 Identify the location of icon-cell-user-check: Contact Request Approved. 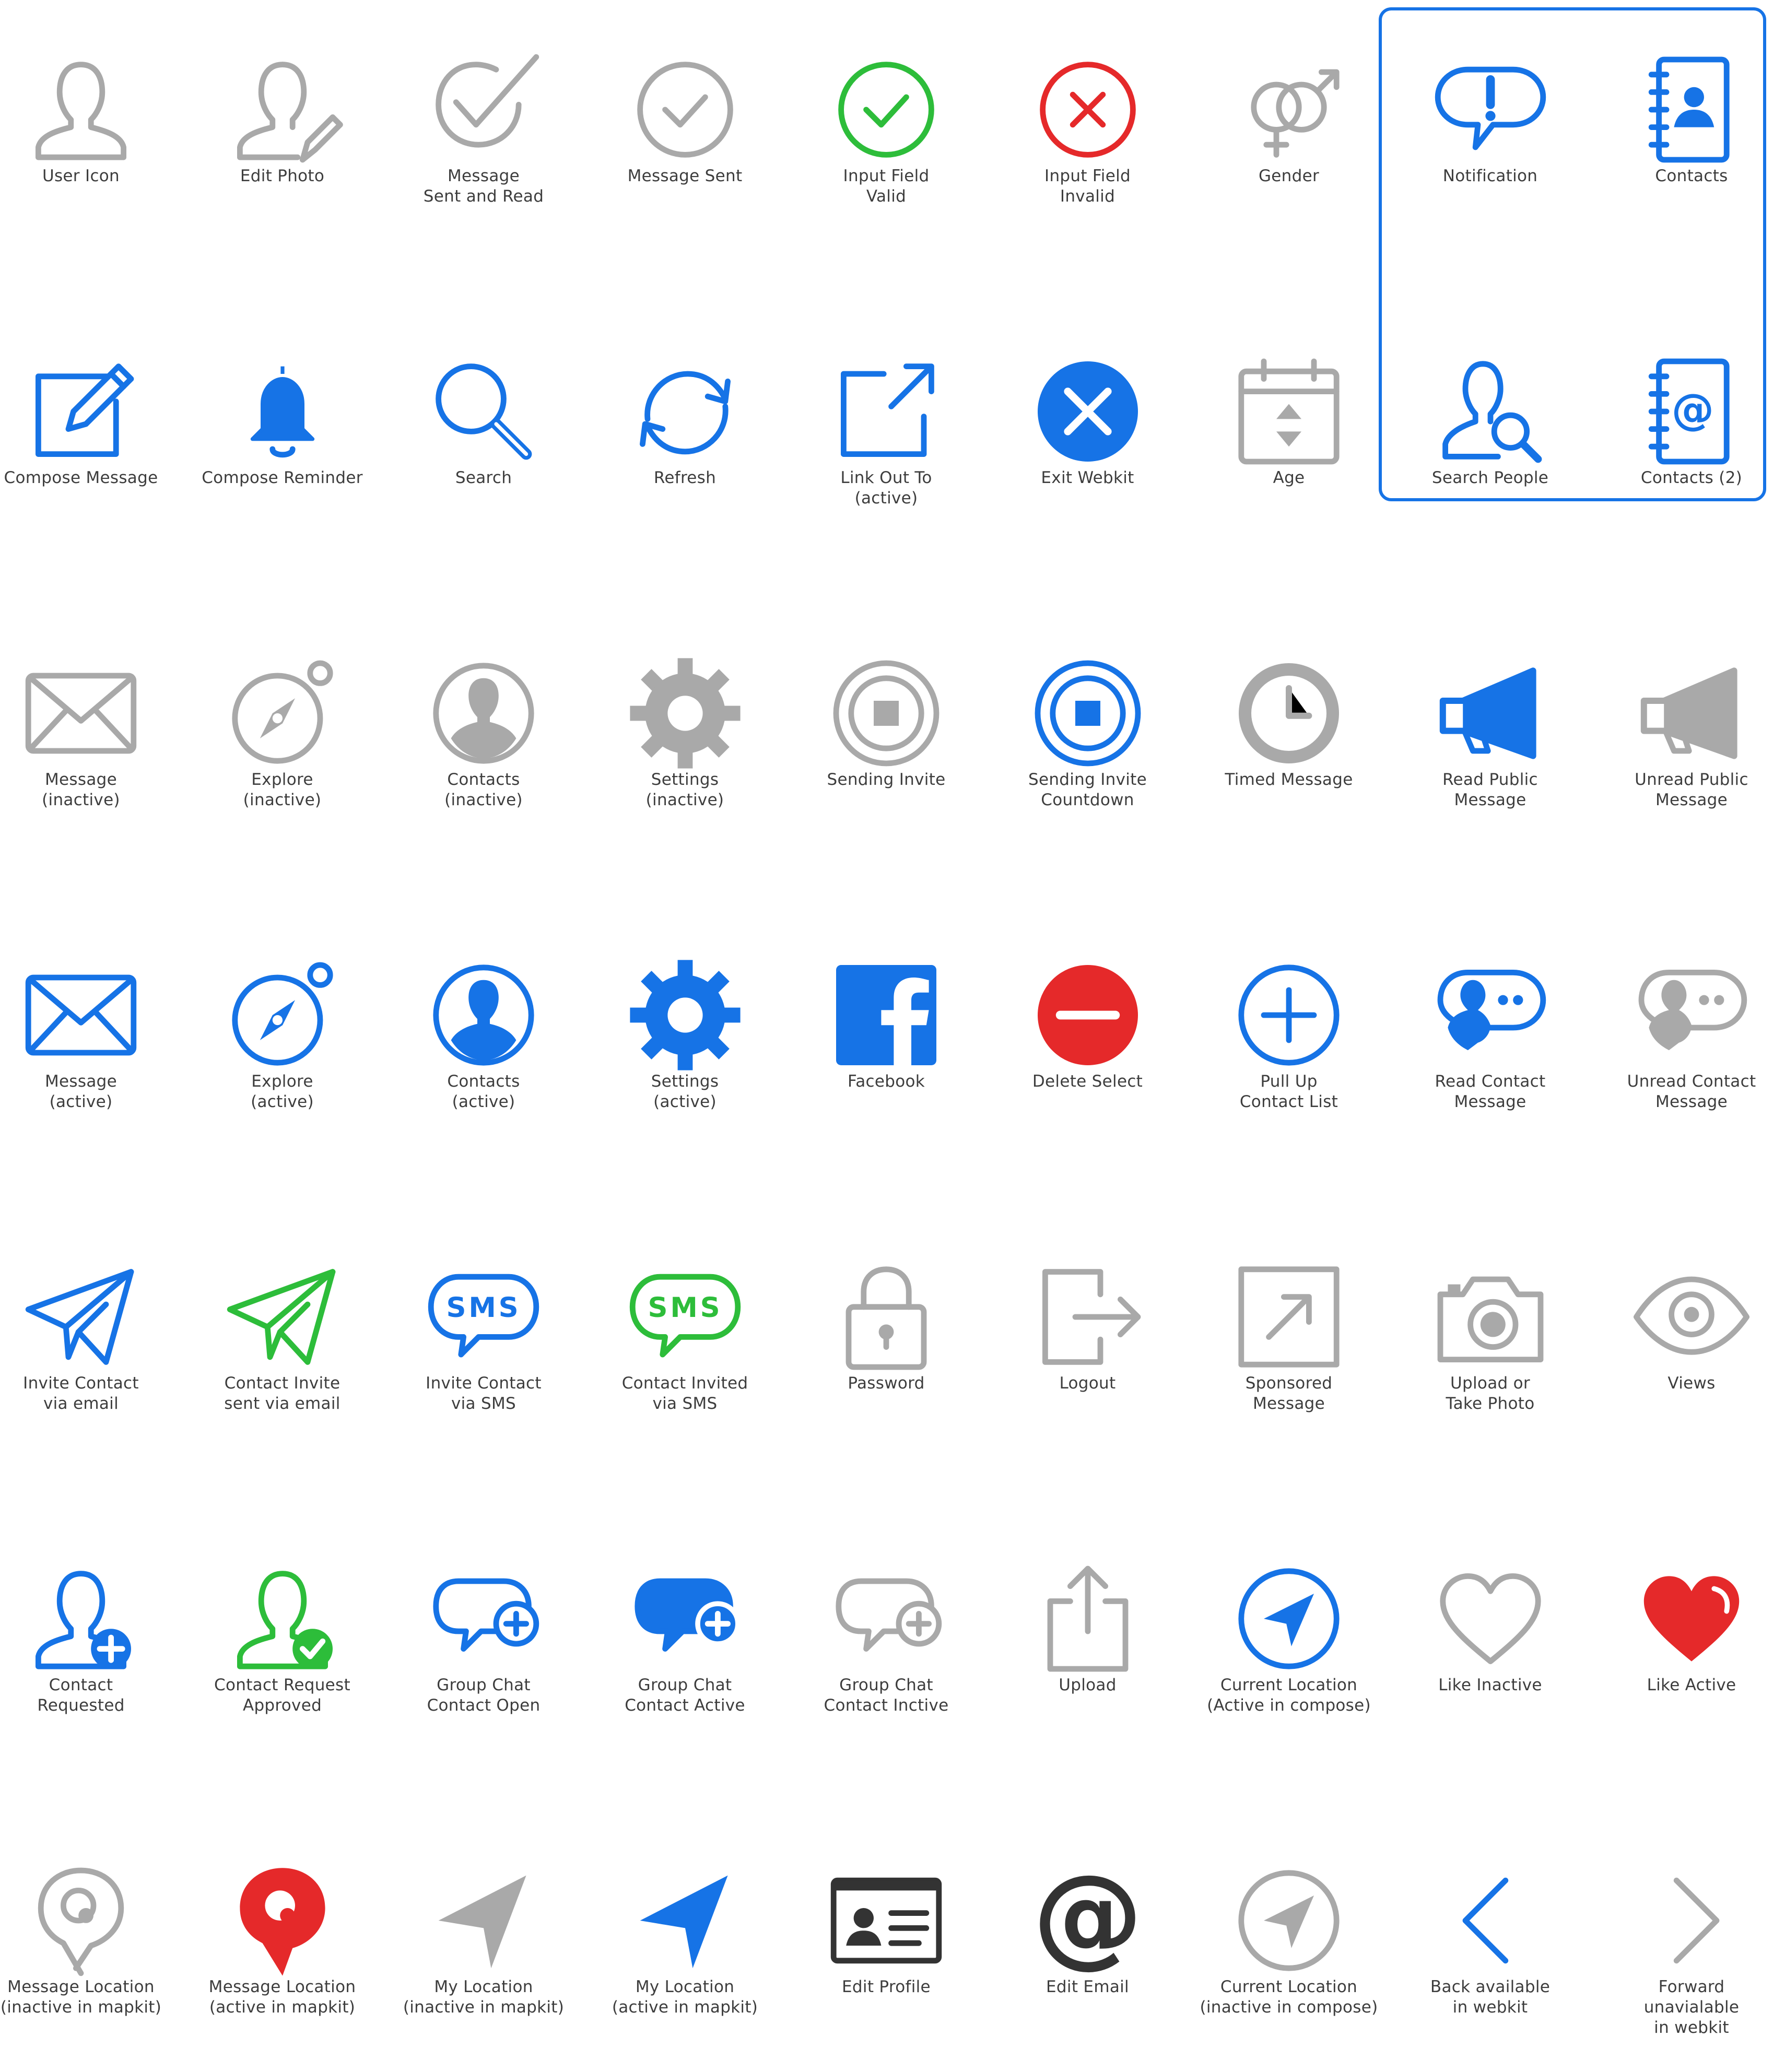
(282, 1639).